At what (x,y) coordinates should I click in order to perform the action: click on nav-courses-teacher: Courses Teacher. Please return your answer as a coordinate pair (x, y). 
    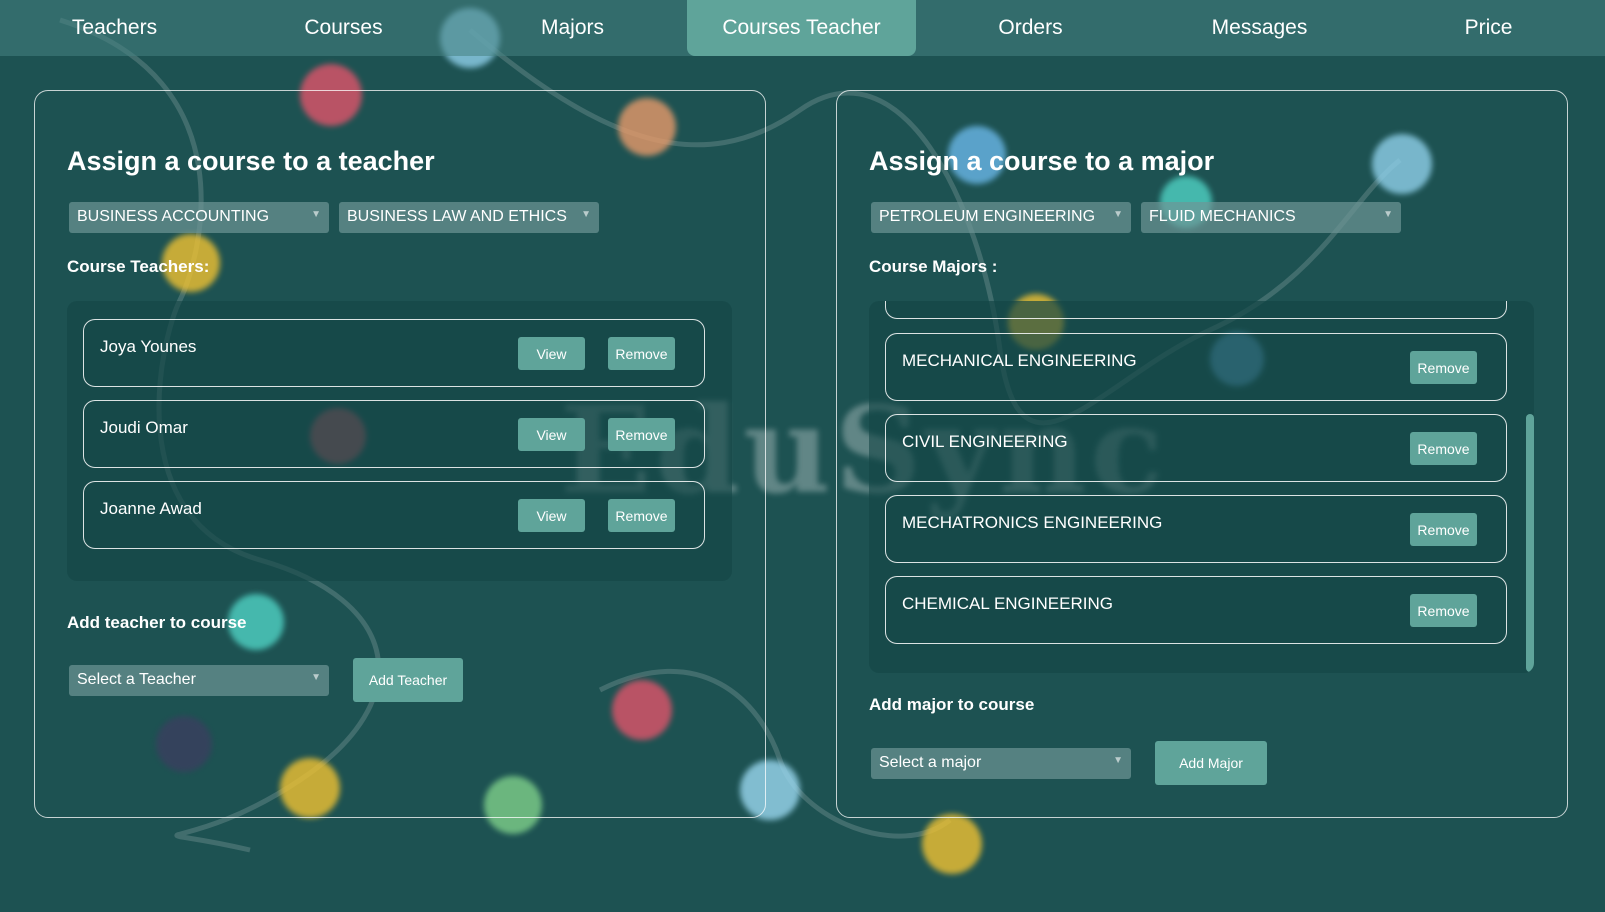
    Looking at the image, I should click on (801, 28).